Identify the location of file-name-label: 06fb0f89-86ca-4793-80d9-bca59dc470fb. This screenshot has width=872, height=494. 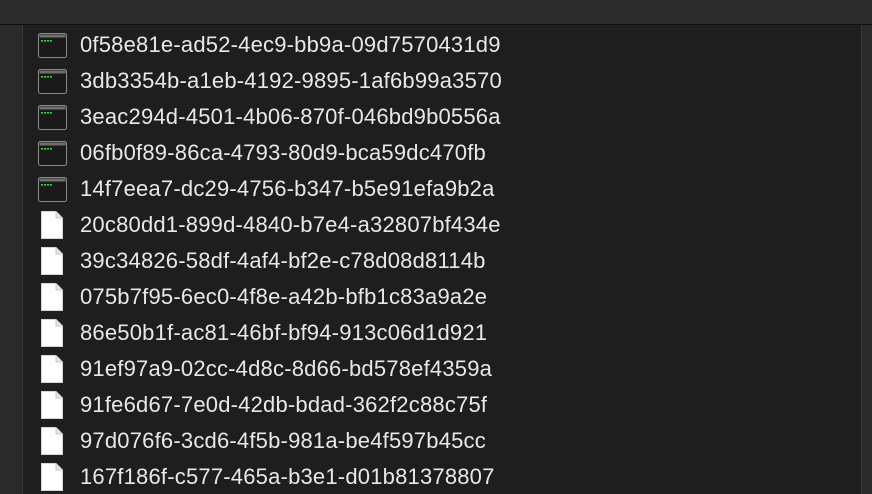
(283, 152).